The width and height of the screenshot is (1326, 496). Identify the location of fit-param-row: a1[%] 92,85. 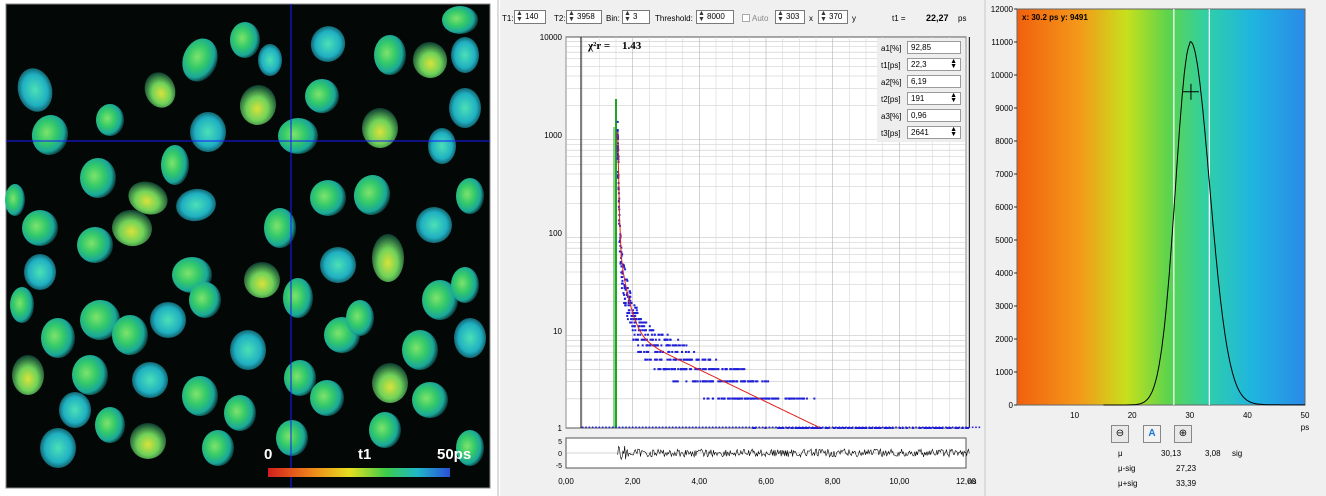
(921, 48).